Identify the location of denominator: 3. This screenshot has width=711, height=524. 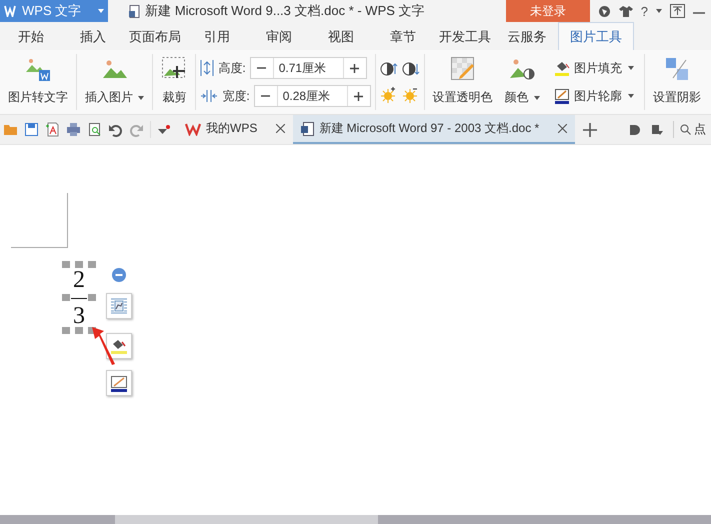
(79, 316).